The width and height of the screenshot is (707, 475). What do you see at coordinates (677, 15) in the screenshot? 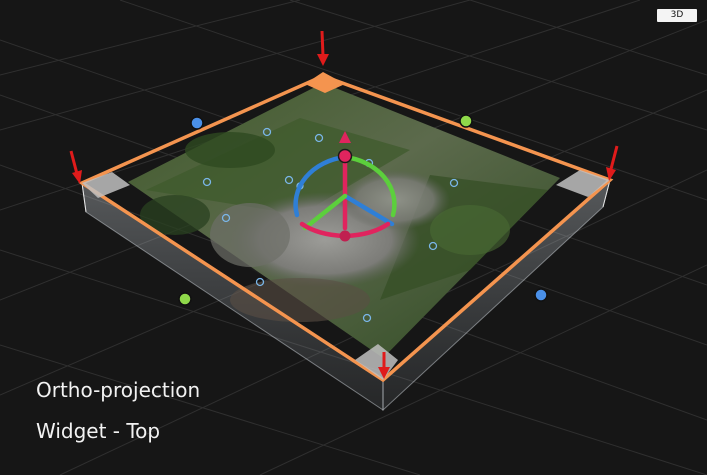
I see `view-mode-badge: 3D` at bounding box center [677, 15].